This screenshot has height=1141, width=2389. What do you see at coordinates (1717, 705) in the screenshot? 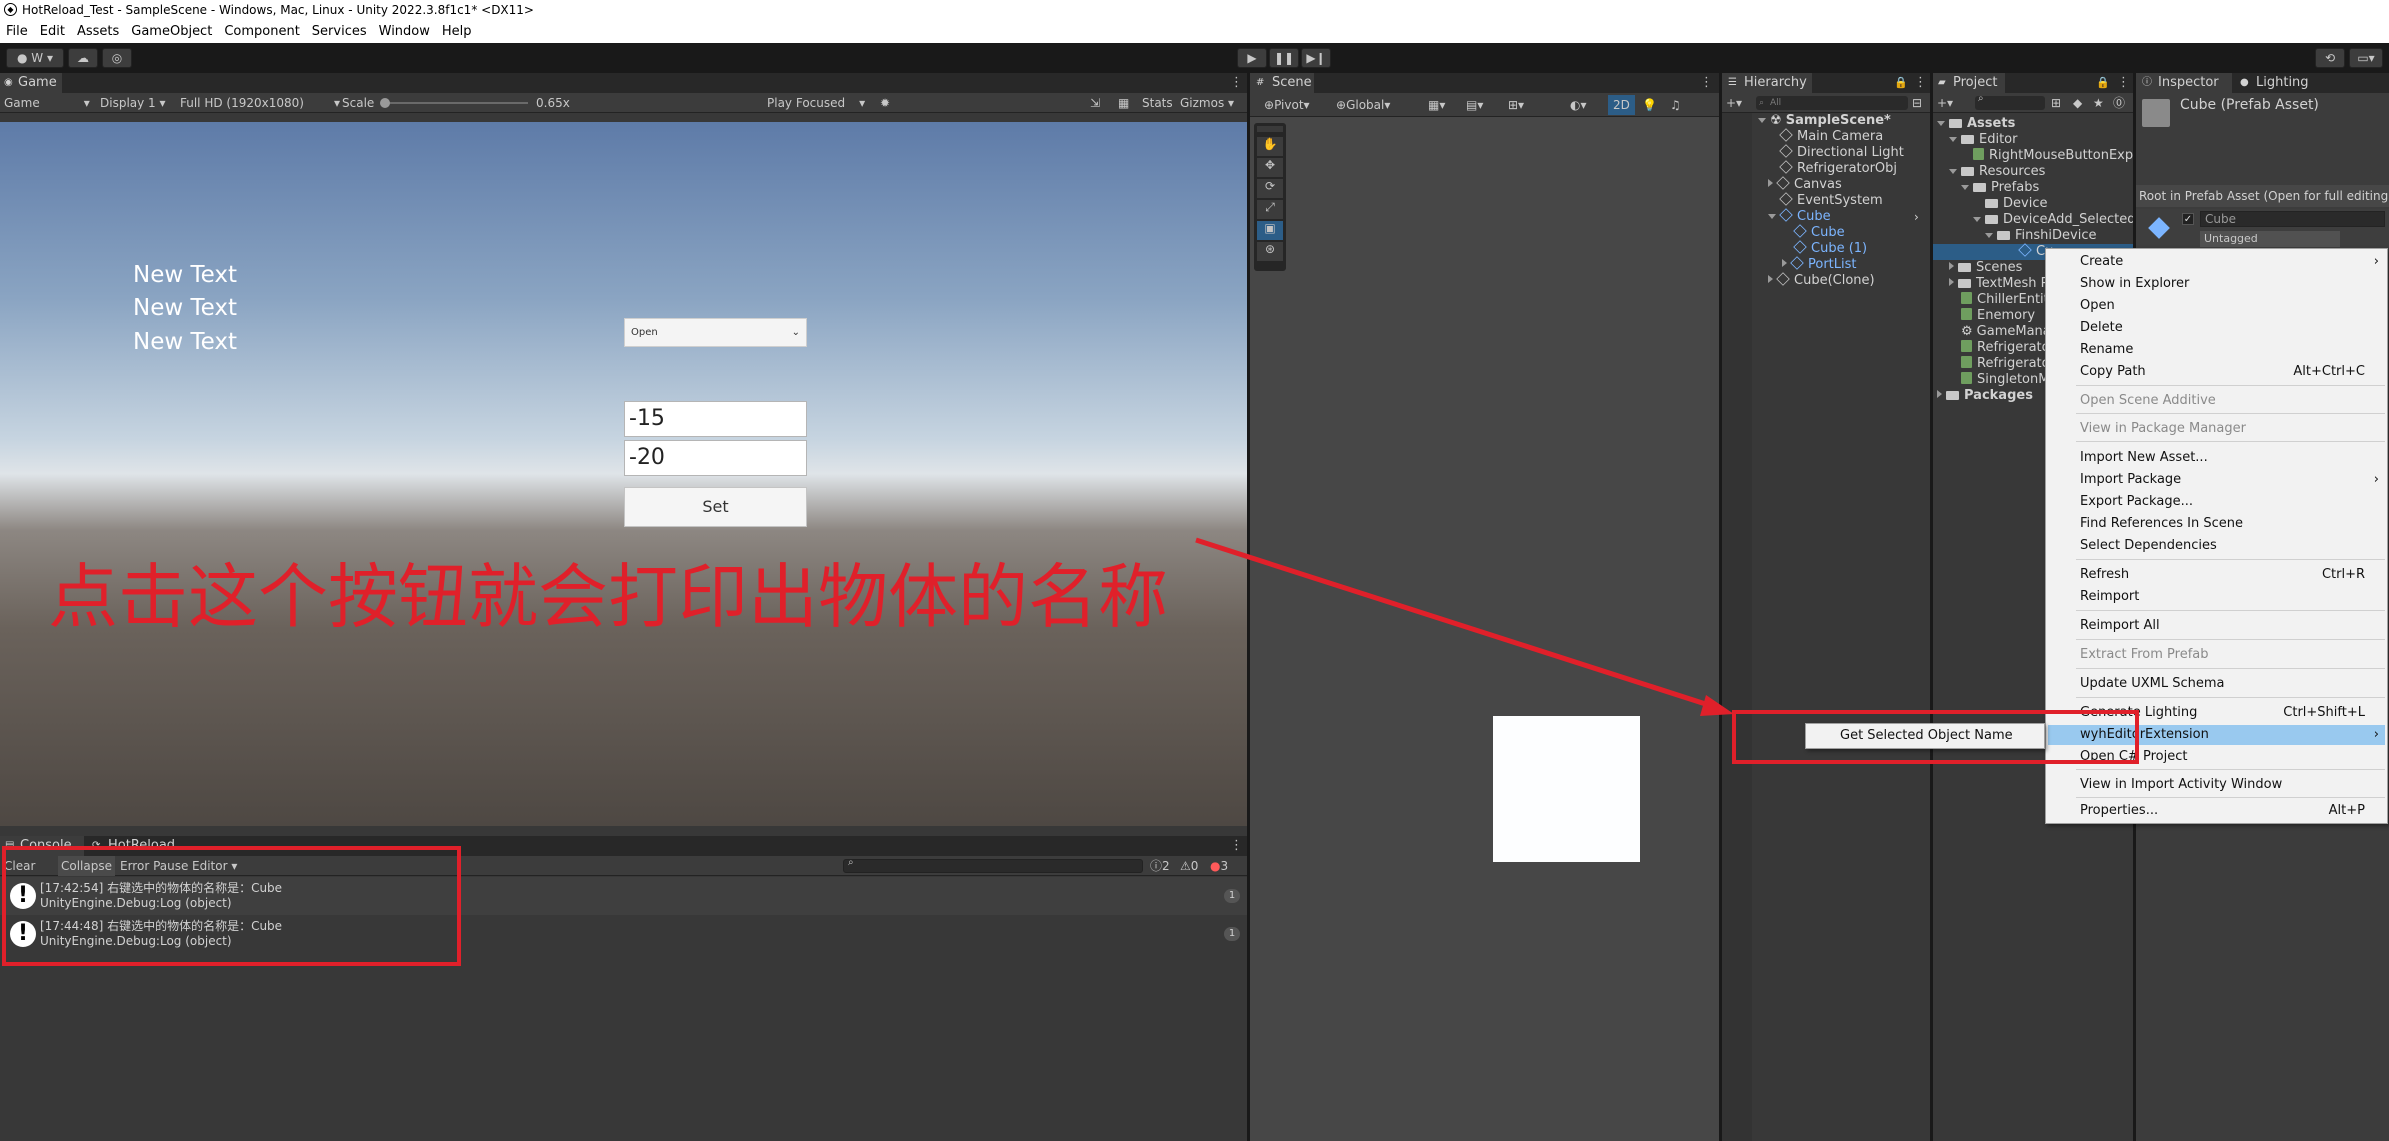
I see `arrow-head` at bounding box center [1717, 705].